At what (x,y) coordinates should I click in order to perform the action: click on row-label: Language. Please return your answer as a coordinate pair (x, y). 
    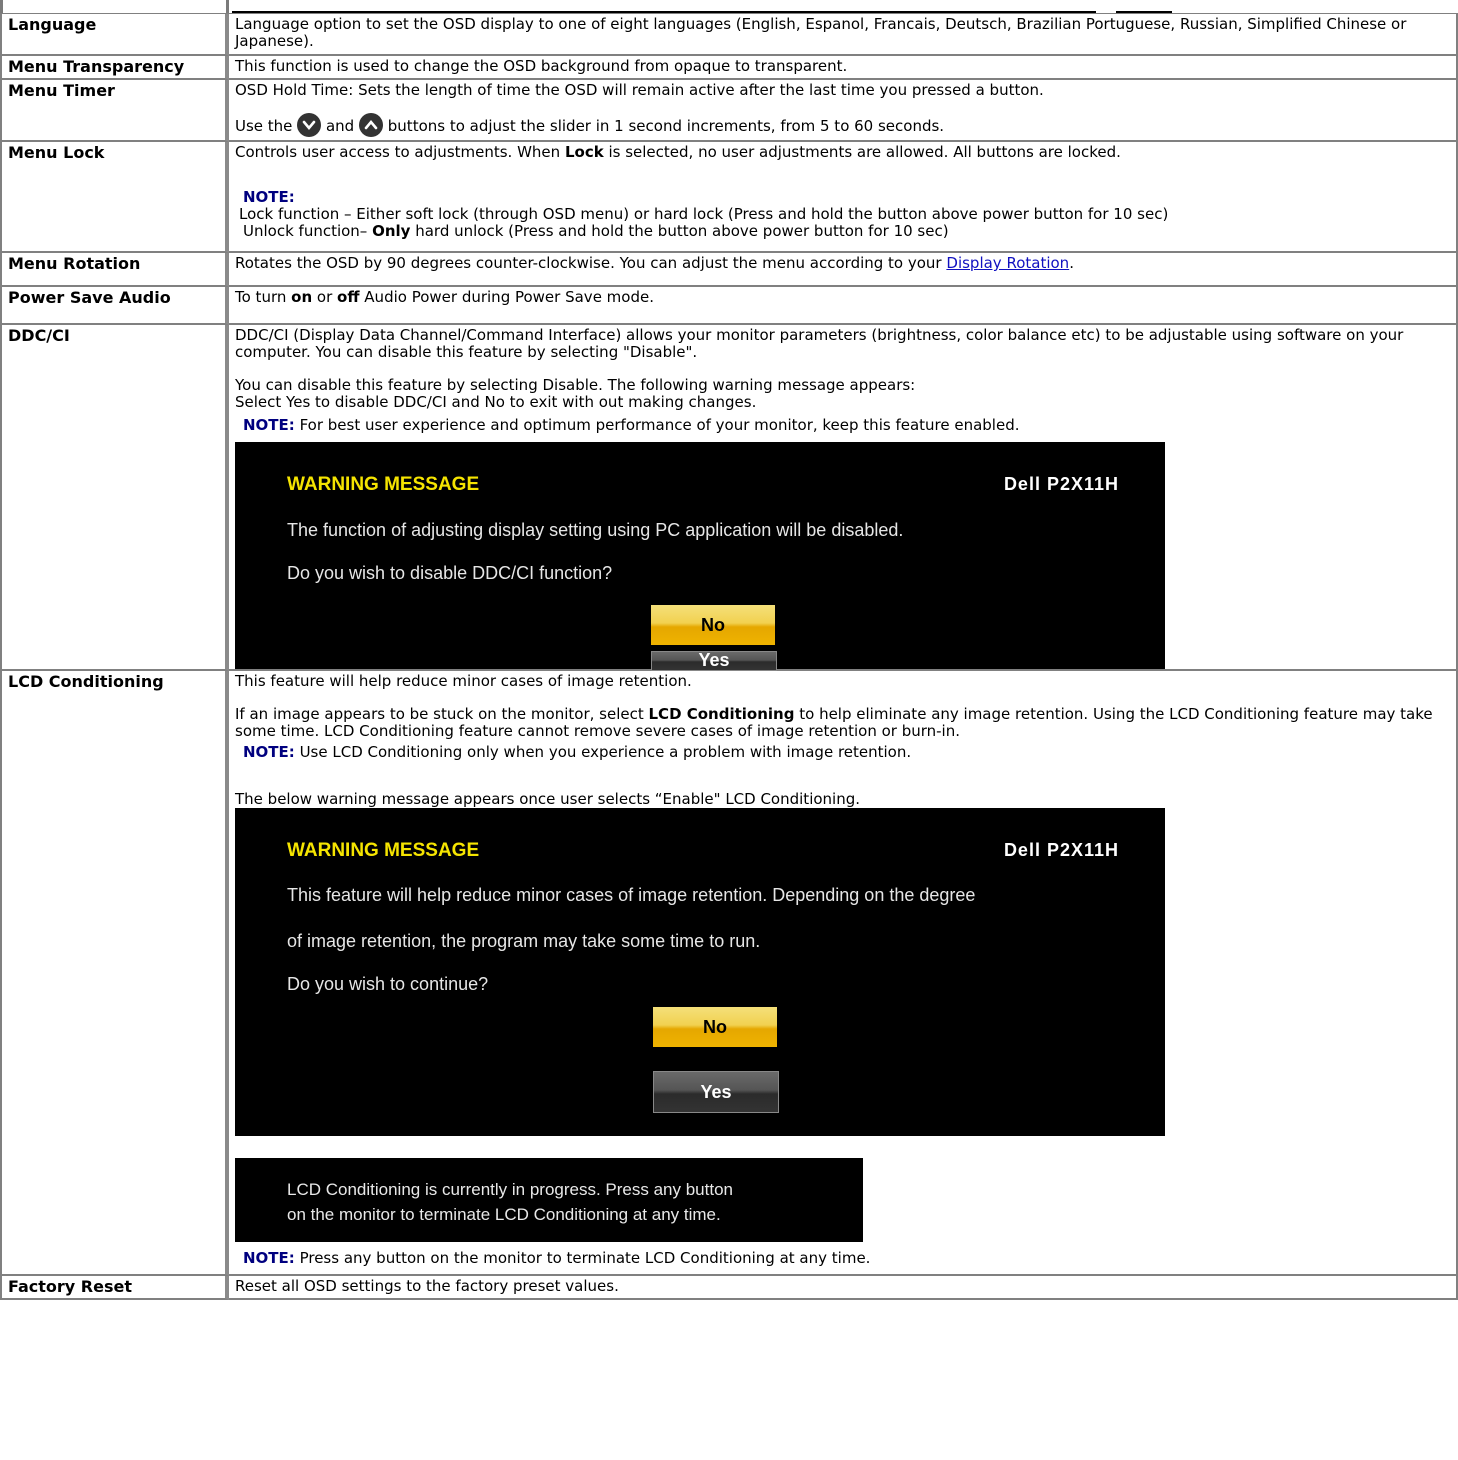
    Looking at the image, I should click on (115, 35).